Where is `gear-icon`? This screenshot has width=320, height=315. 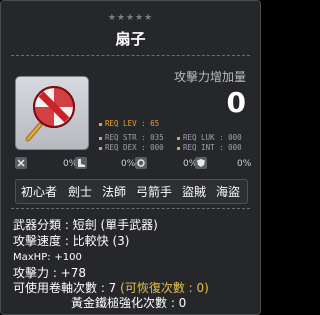 gear-icon is located at coordinates (141, 163).